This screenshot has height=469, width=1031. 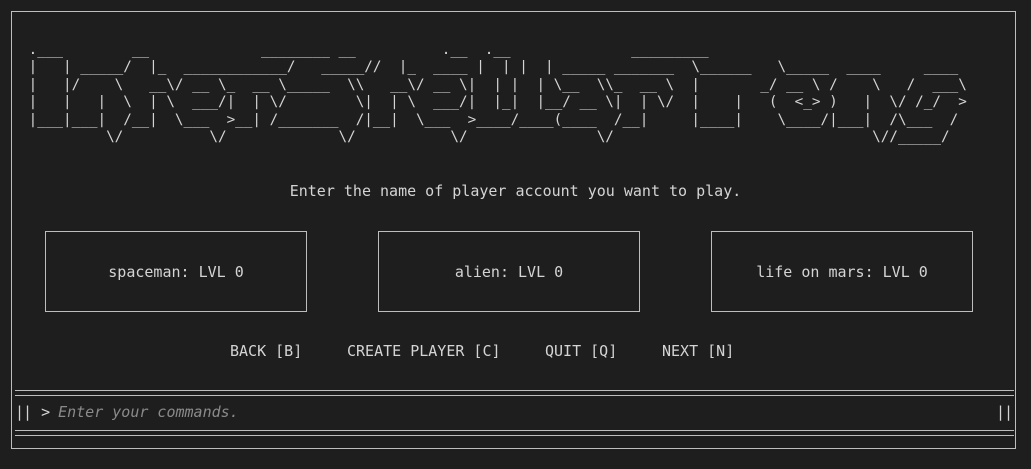 I want to click on account-card-label: alien: LVL 0, so click(x=509, y=271).